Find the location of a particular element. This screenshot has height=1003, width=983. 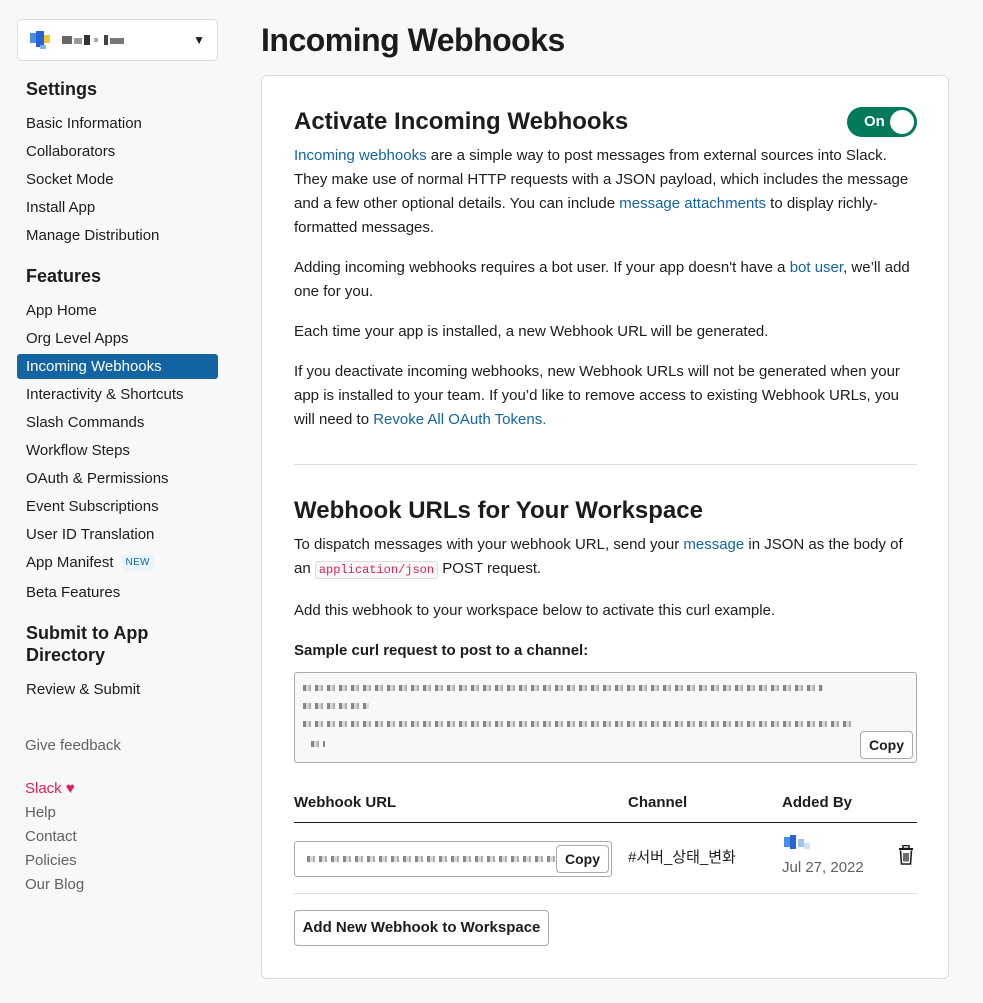

paragraph-text: POST request. is located at coordinates (490, 568).